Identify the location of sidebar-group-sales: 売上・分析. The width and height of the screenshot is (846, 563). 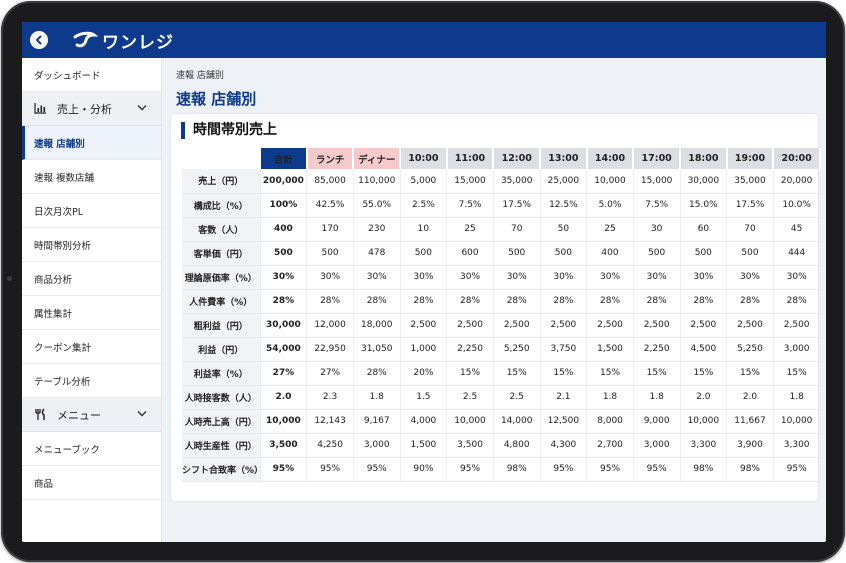
(91, 109).